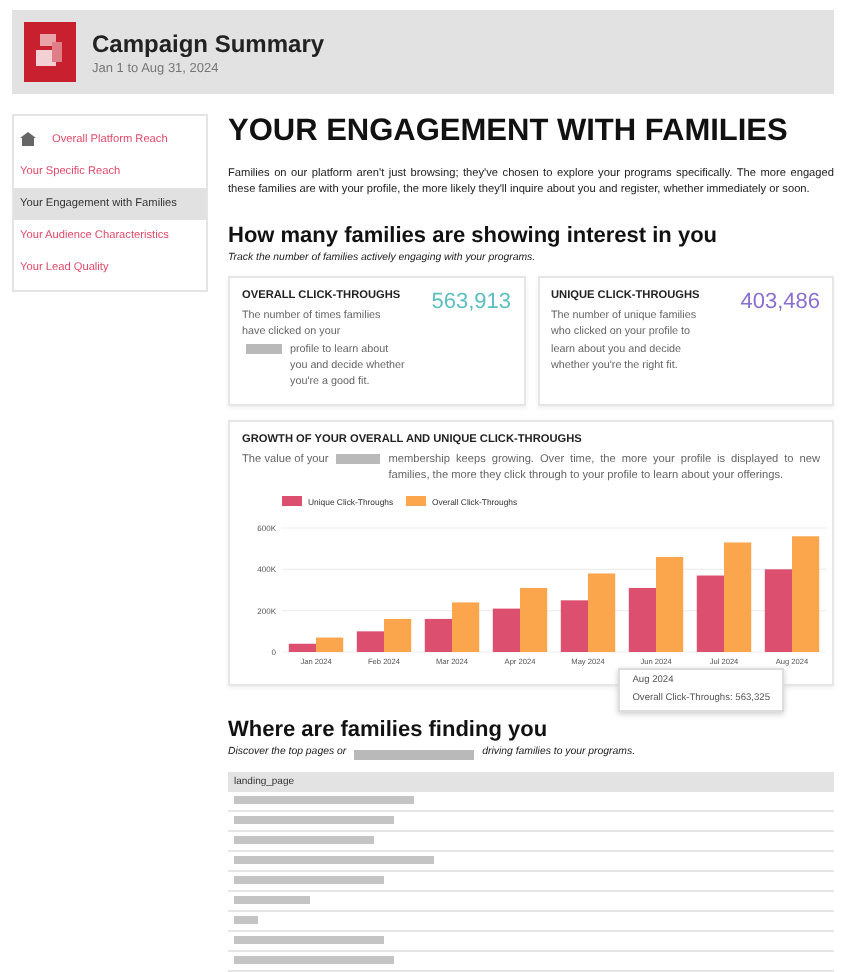 This screenshot has width=846, height=972. I want to click on stat-value: 403,486, so click(780, 301).